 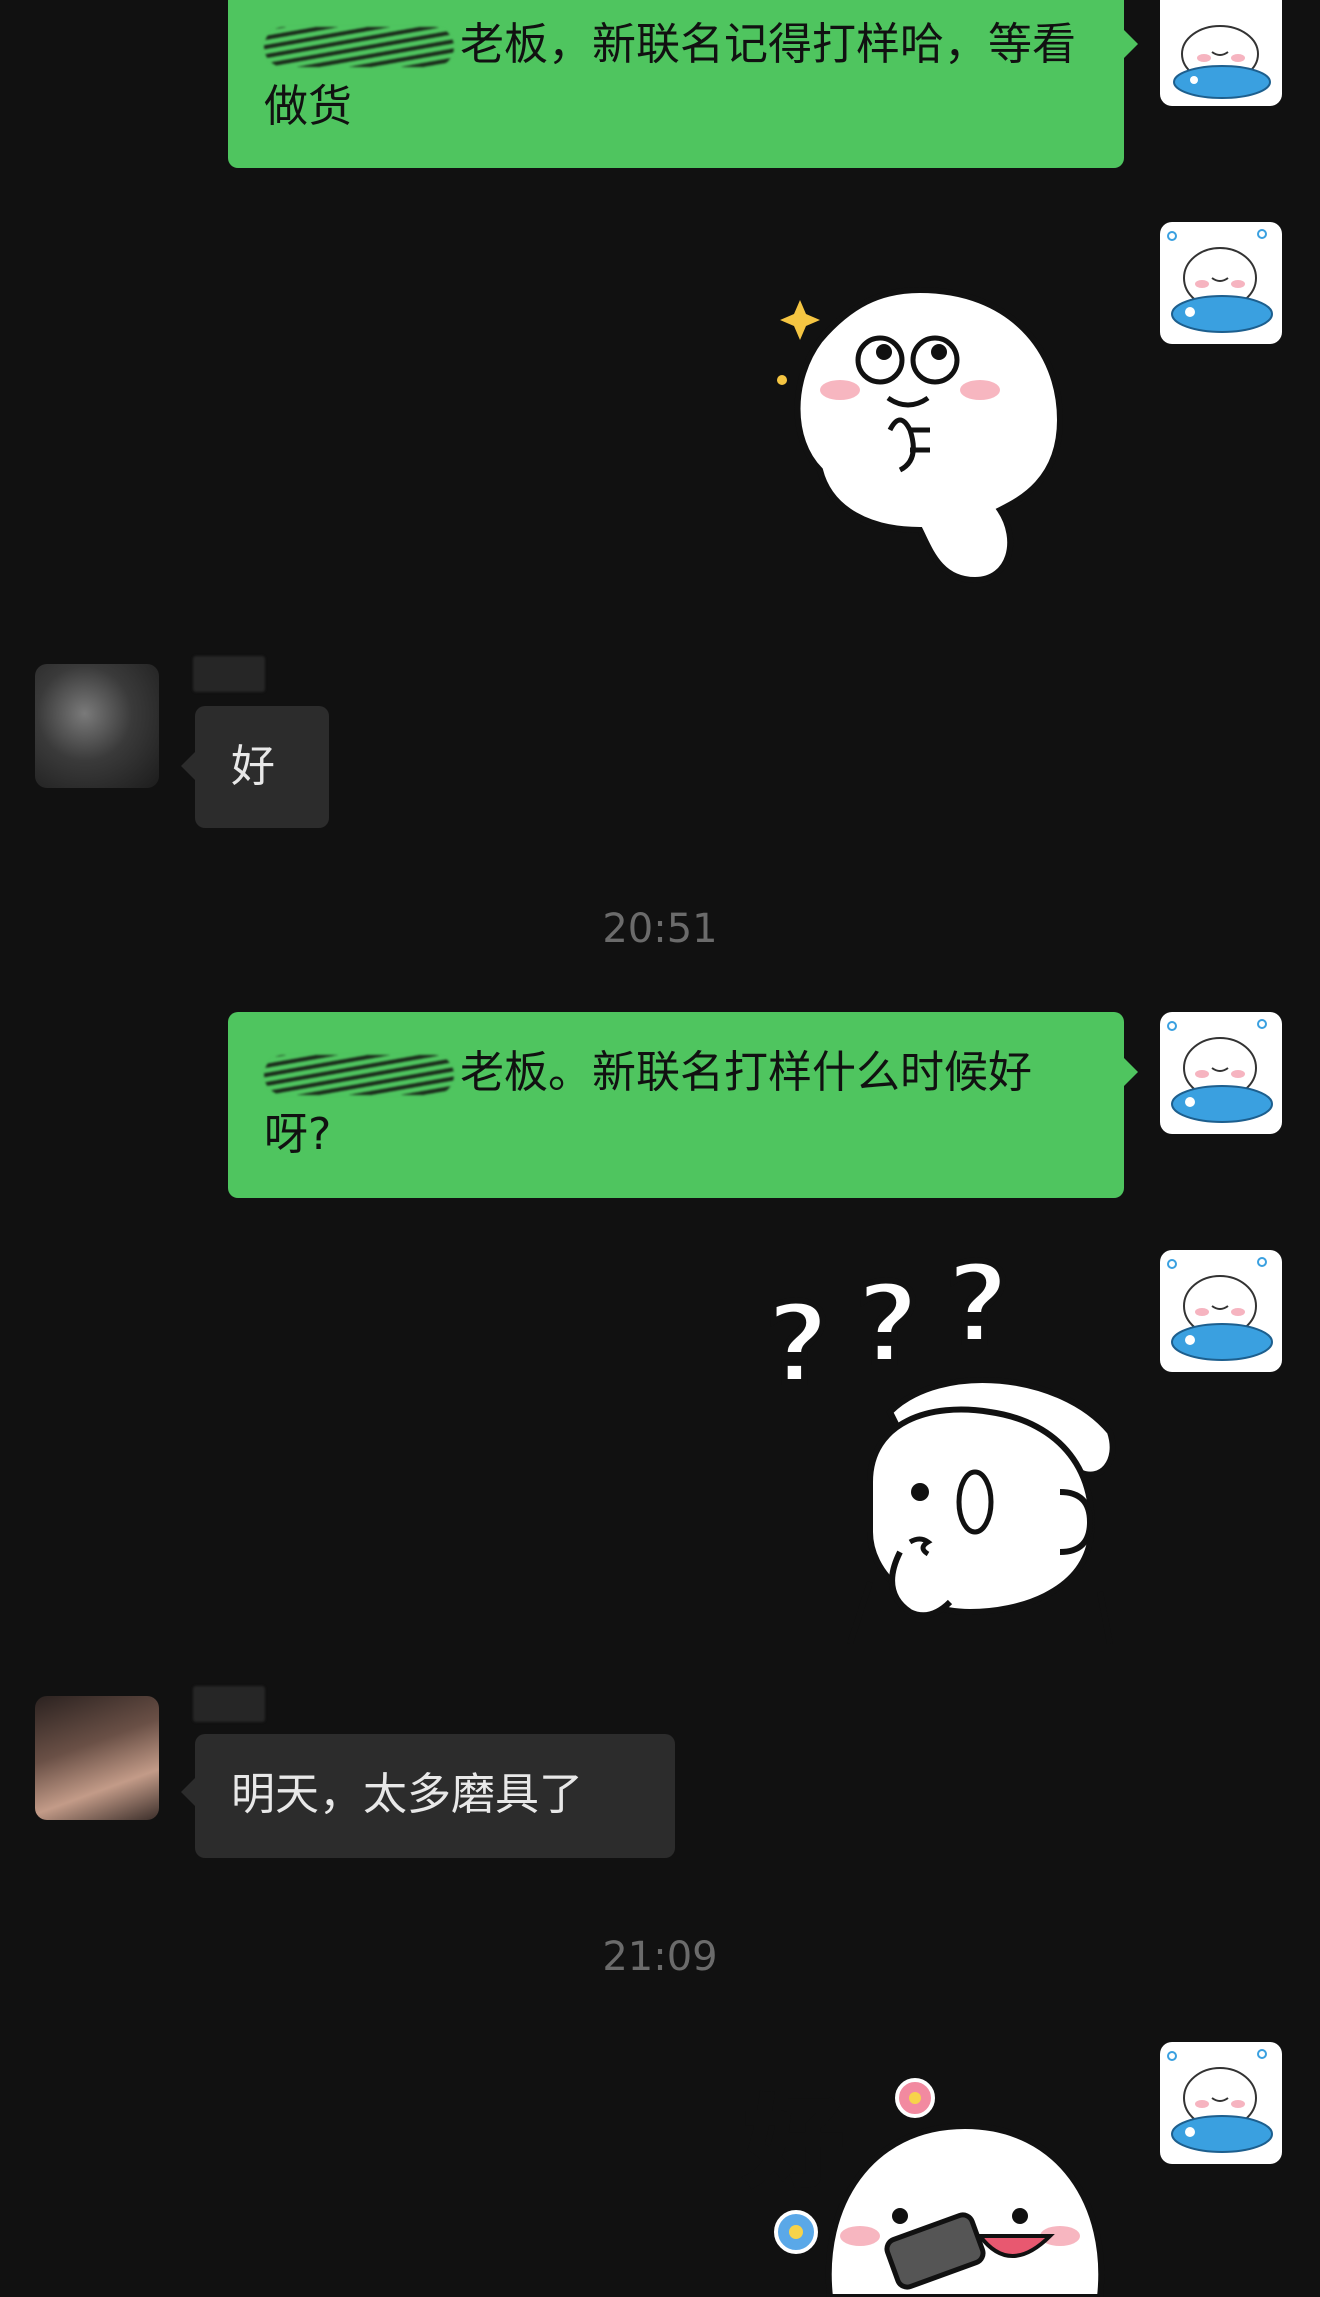 I want to click on timestamp: 21:09, so click(x=660, y=1957).